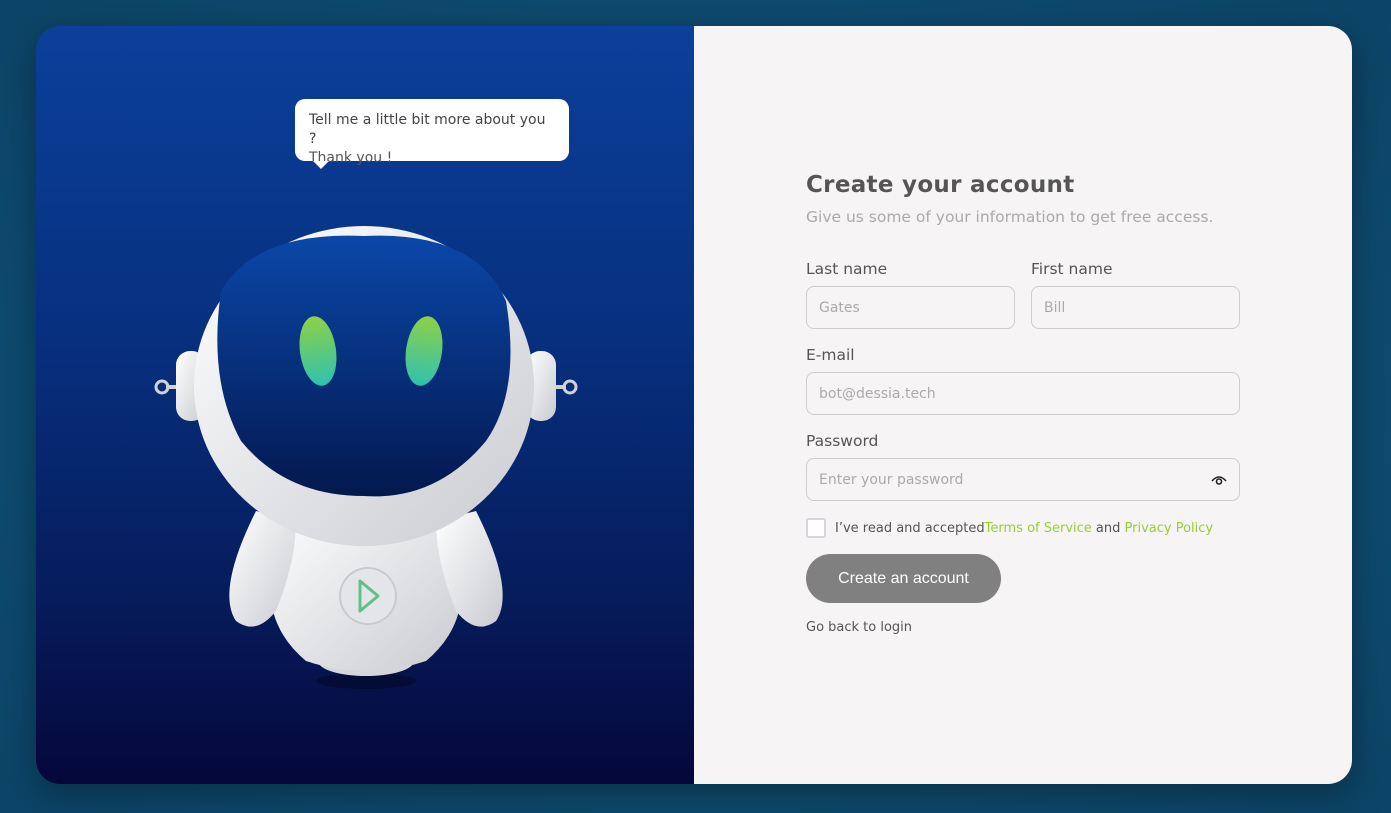 The width and height of the screenshot is (1391, 813). I want to click on password-placeholder: Enter your password, so click(891, 479).